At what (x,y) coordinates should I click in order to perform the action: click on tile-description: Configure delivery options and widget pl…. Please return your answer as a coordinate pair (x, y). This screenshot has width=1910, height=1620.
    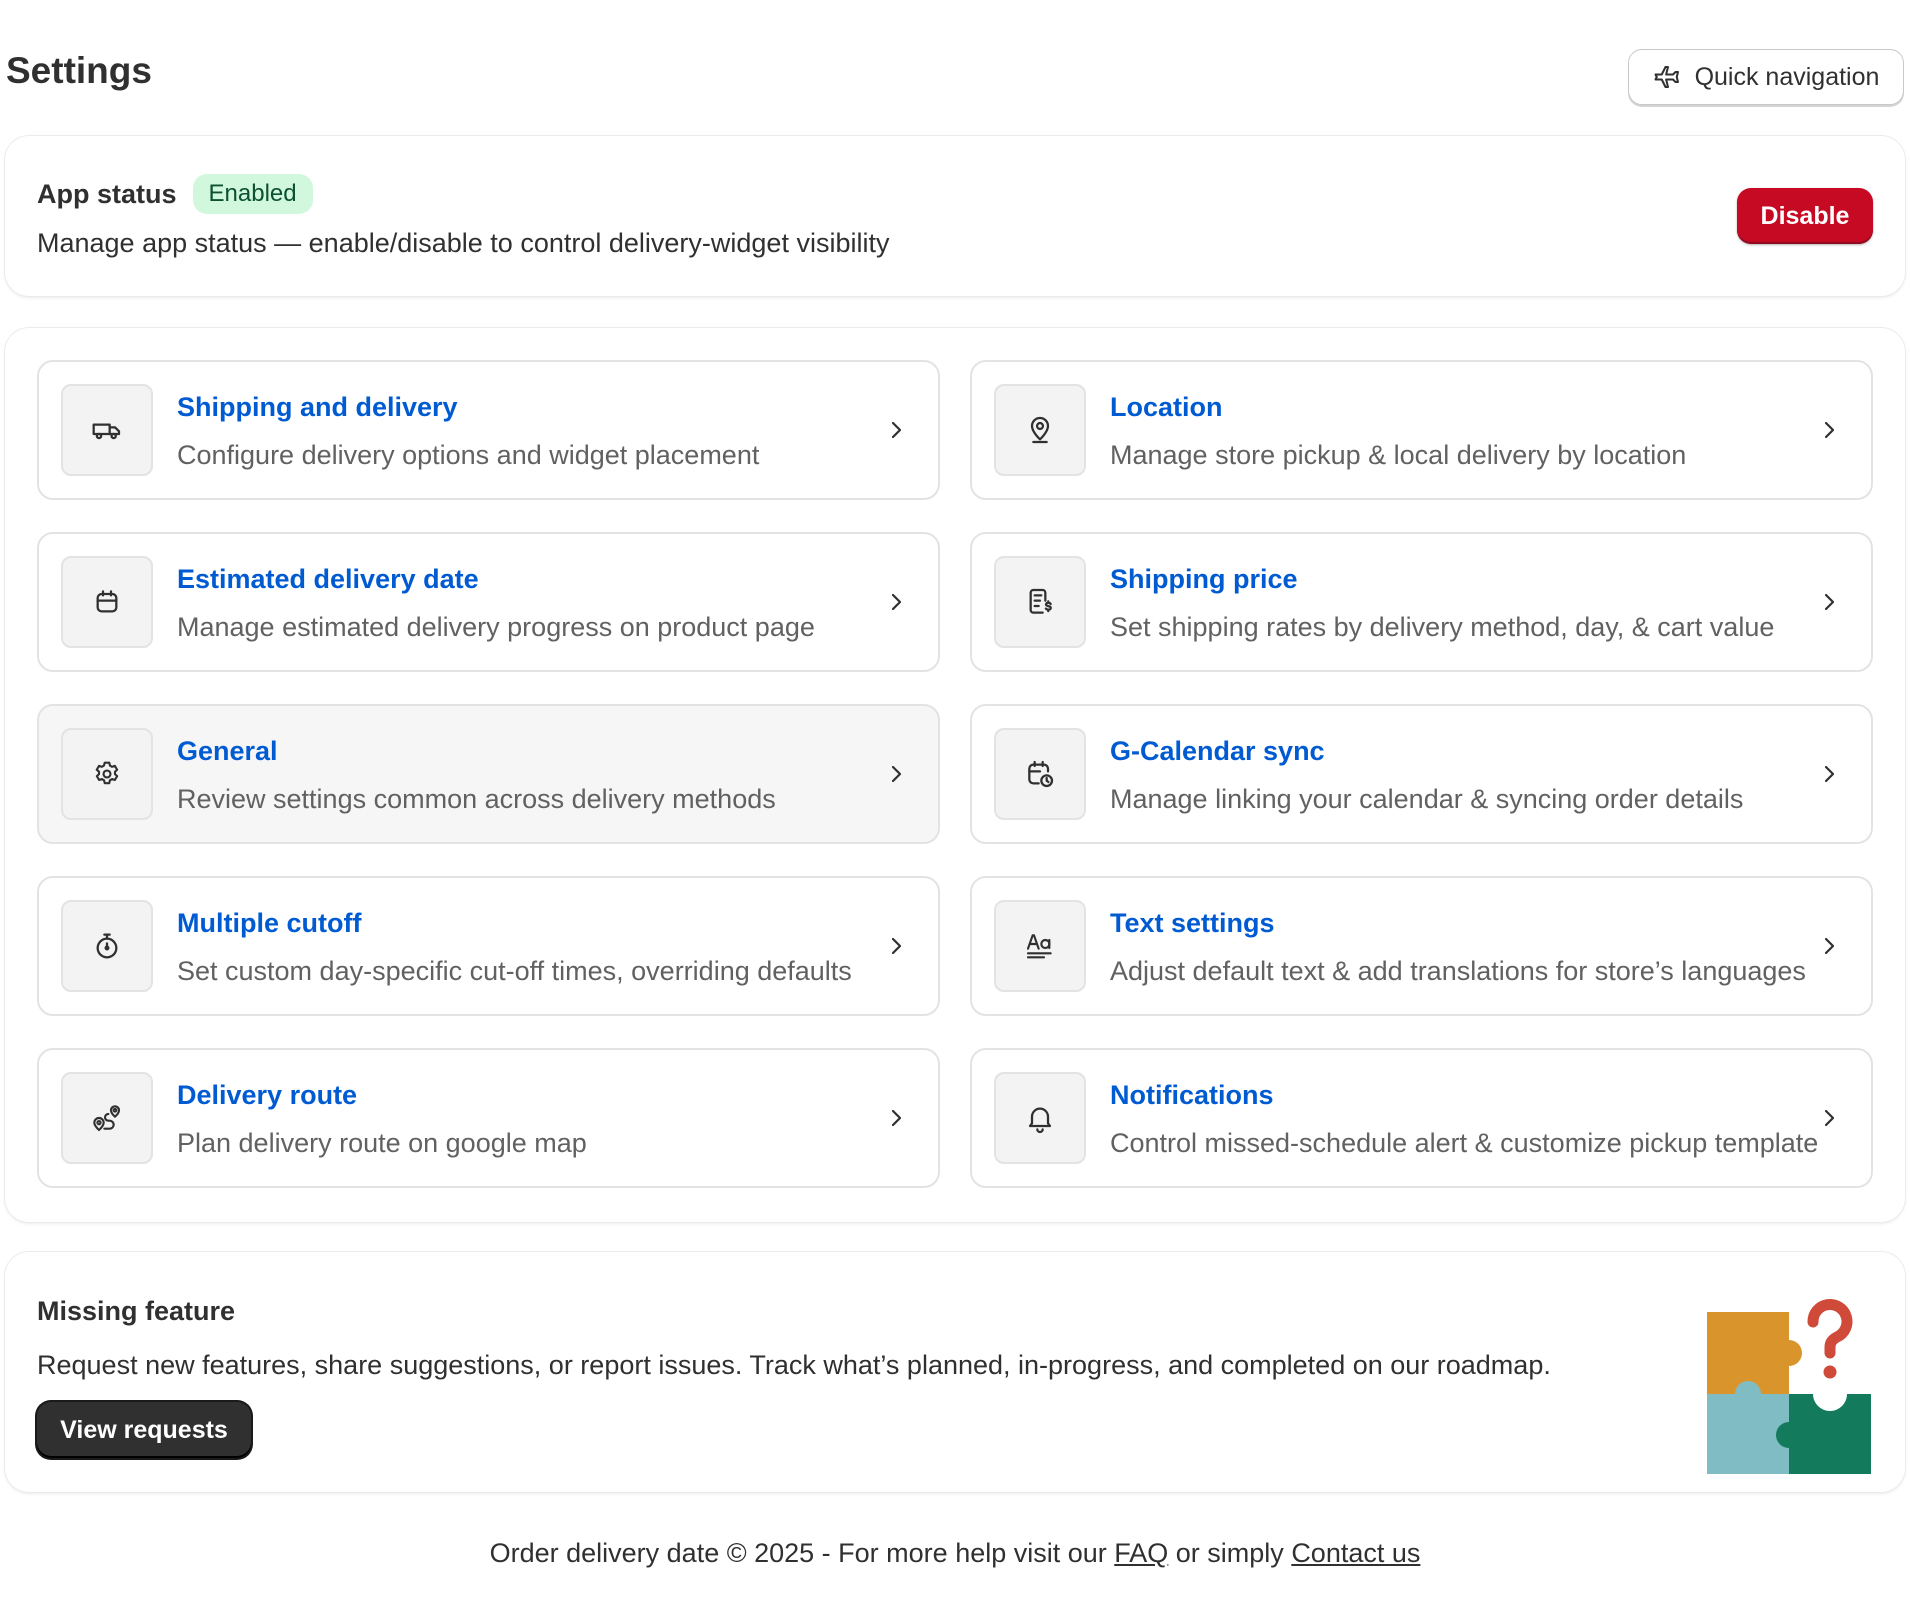
    Looking at the image, I should click on (468, 455).